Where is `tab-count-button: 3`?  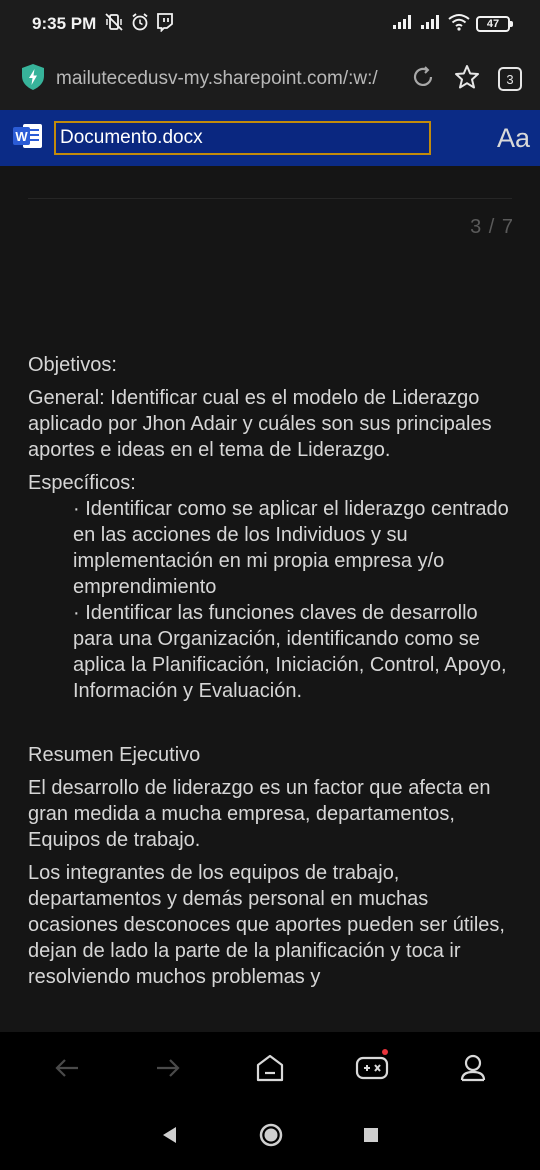 tab-count-button: 3 is located at coordinates (510, 79).